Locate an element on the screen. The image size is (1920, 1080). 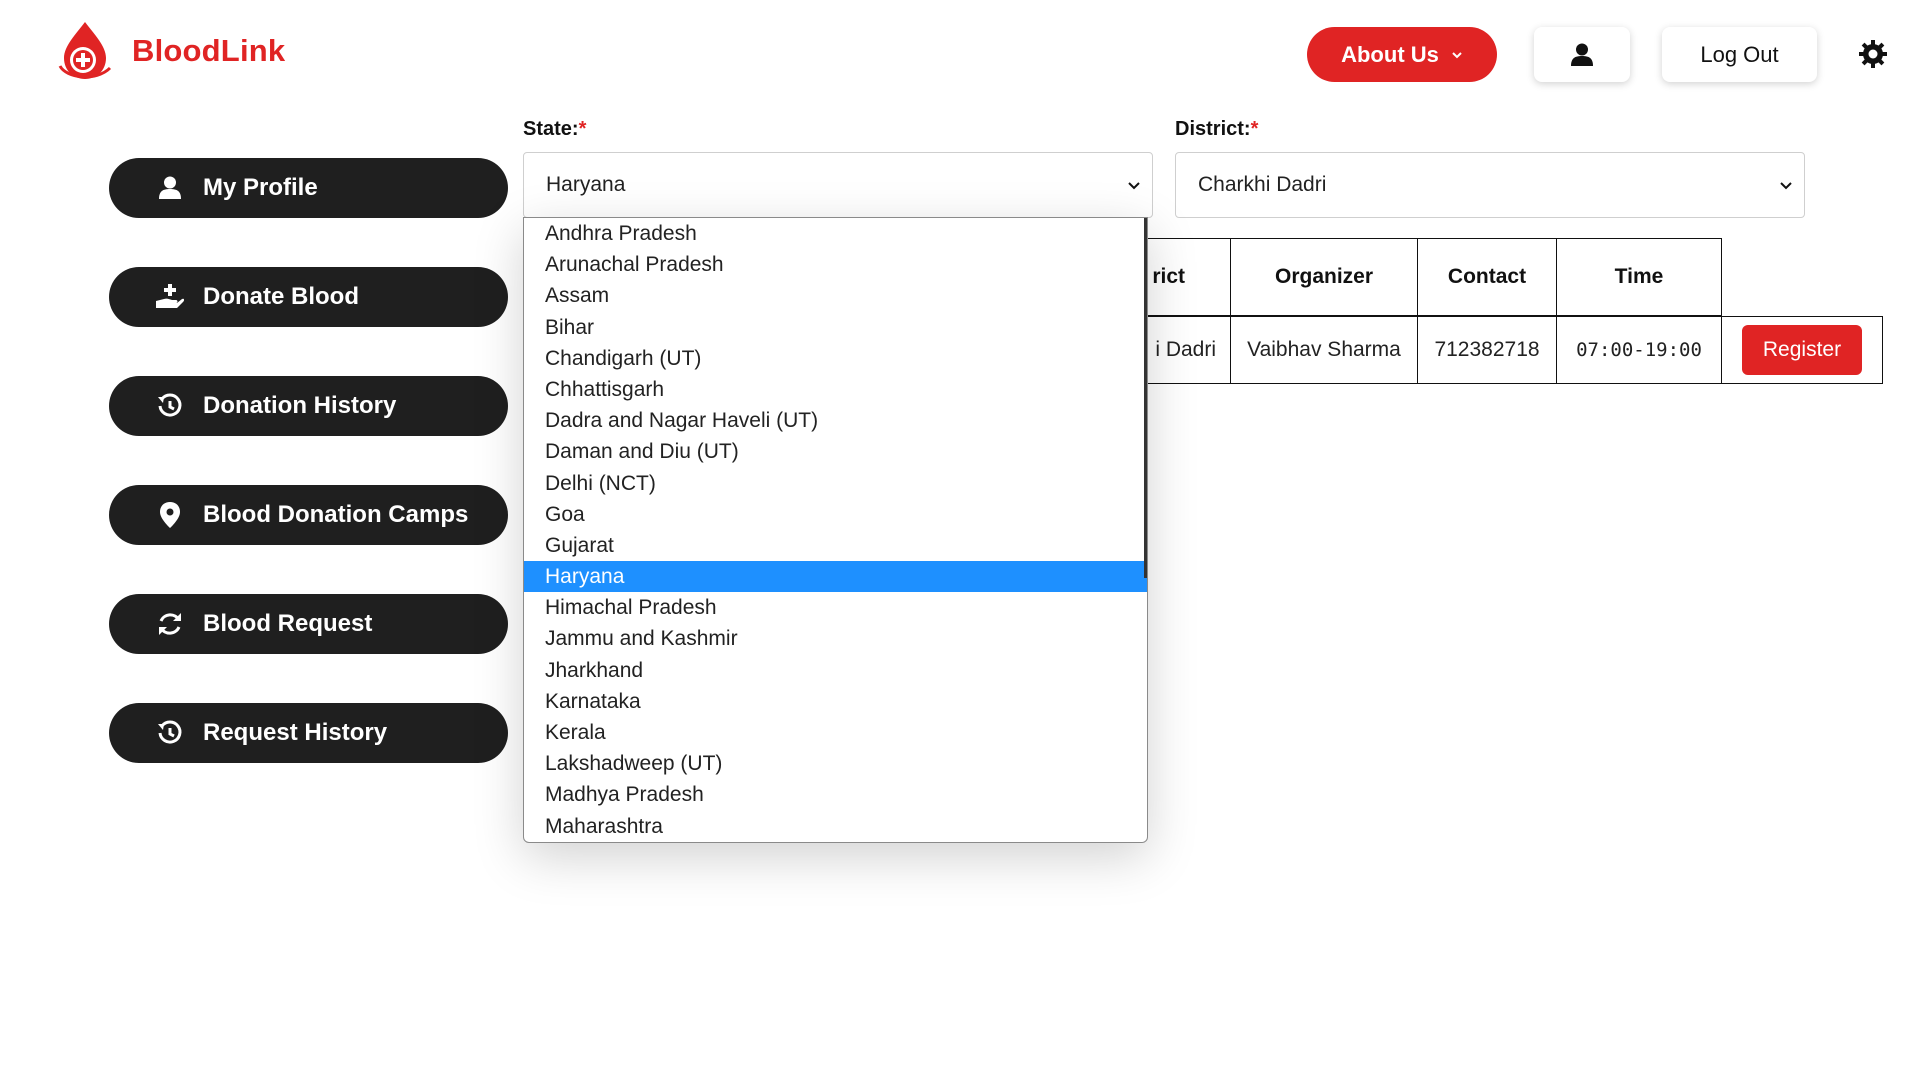
district-label-text: District: is located at coordinates (1213, 129).